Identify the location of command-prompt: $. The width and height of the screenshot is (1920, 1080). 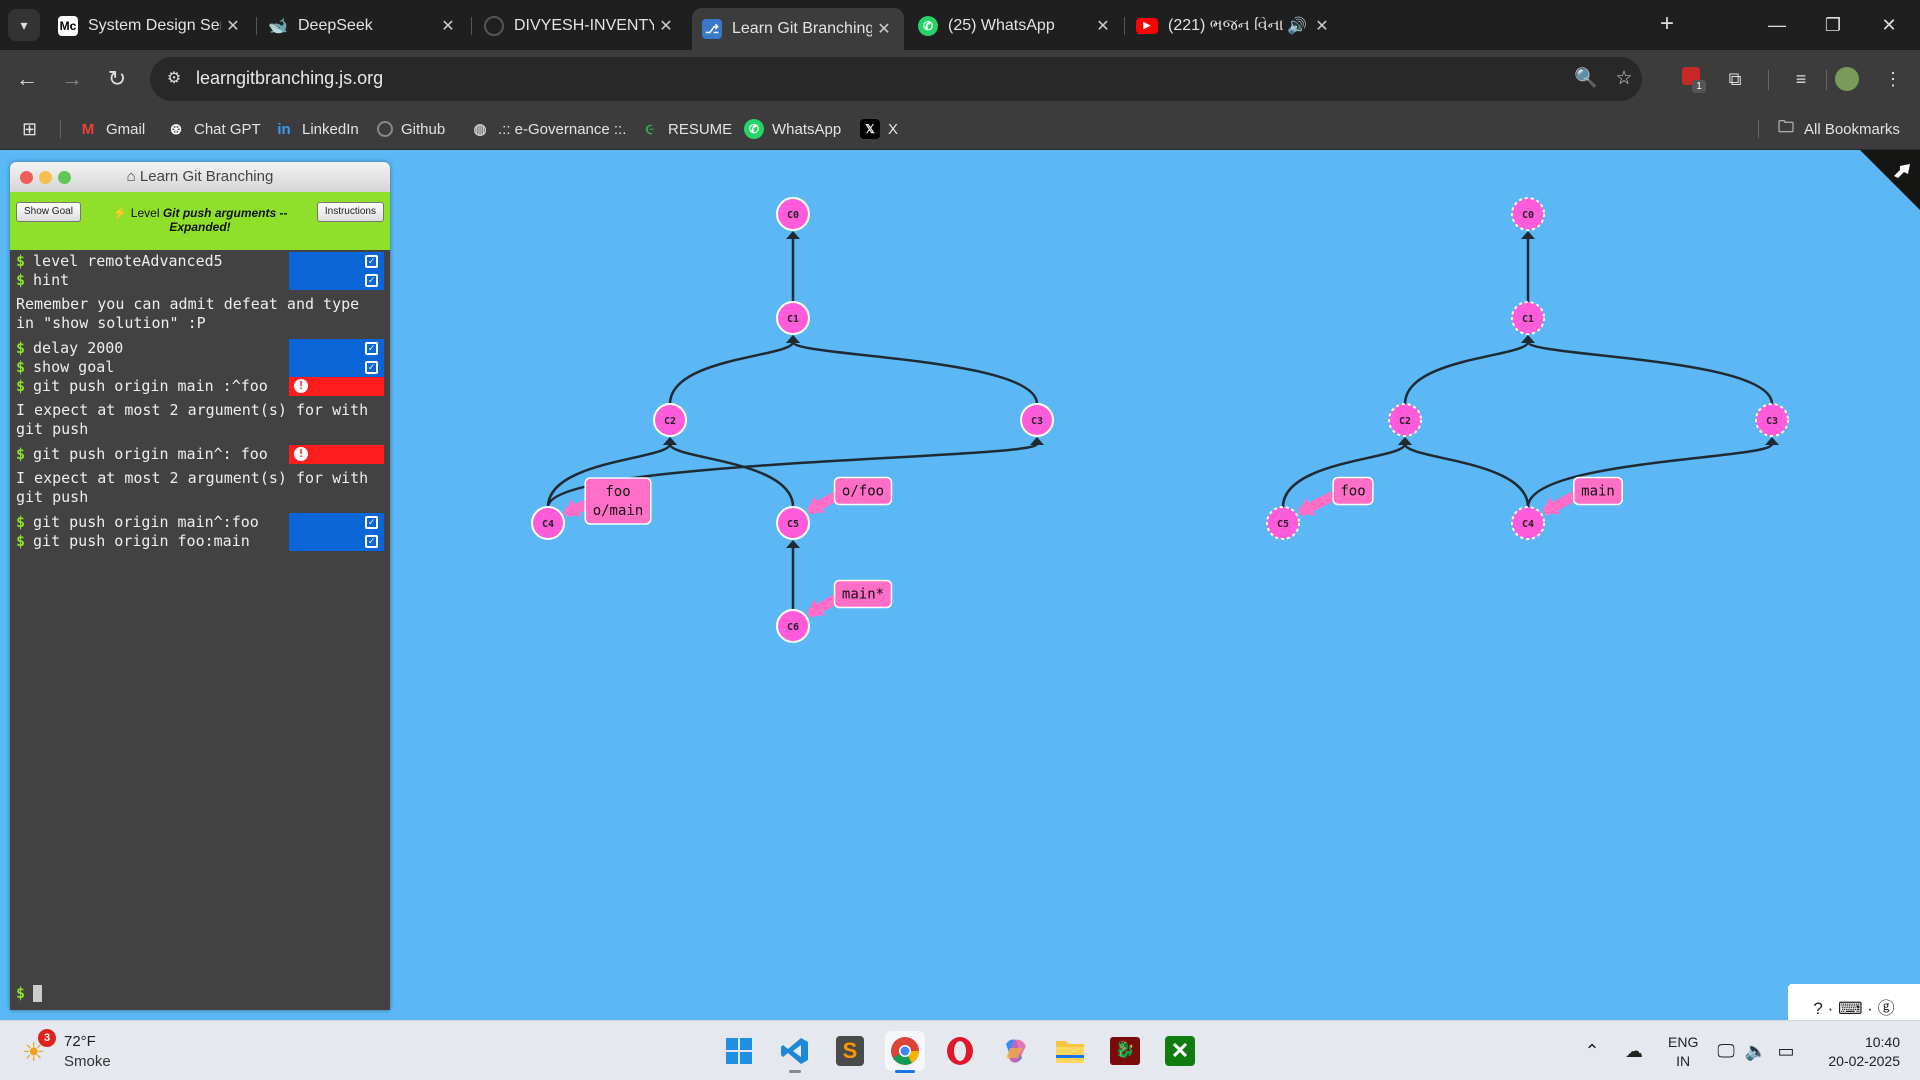
(29, 993).